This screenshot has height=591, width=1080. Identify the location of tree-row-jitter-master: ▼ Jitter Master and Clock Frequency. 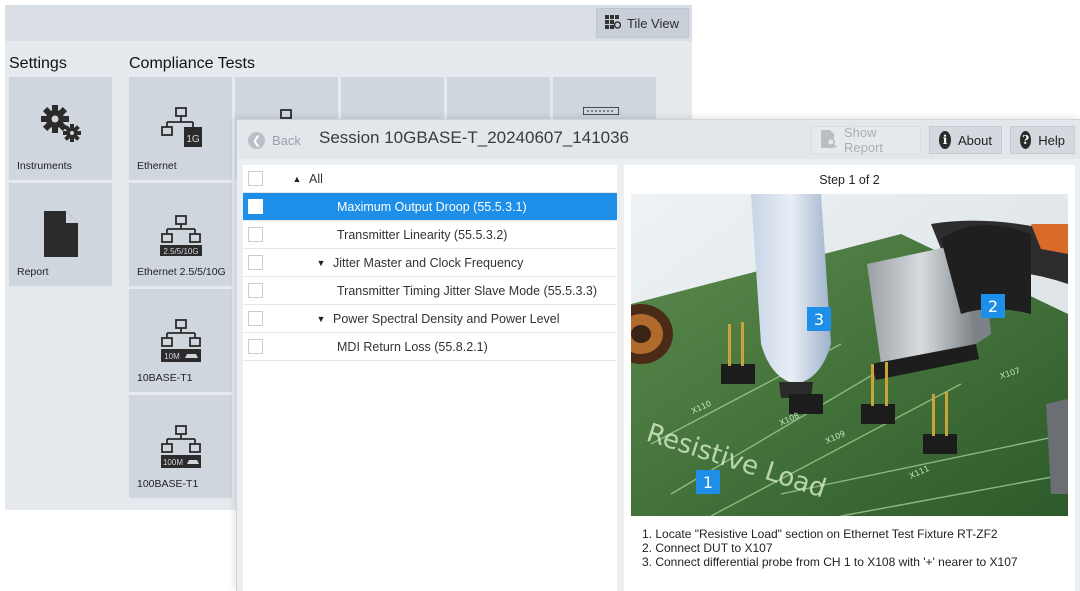
(430, 263).